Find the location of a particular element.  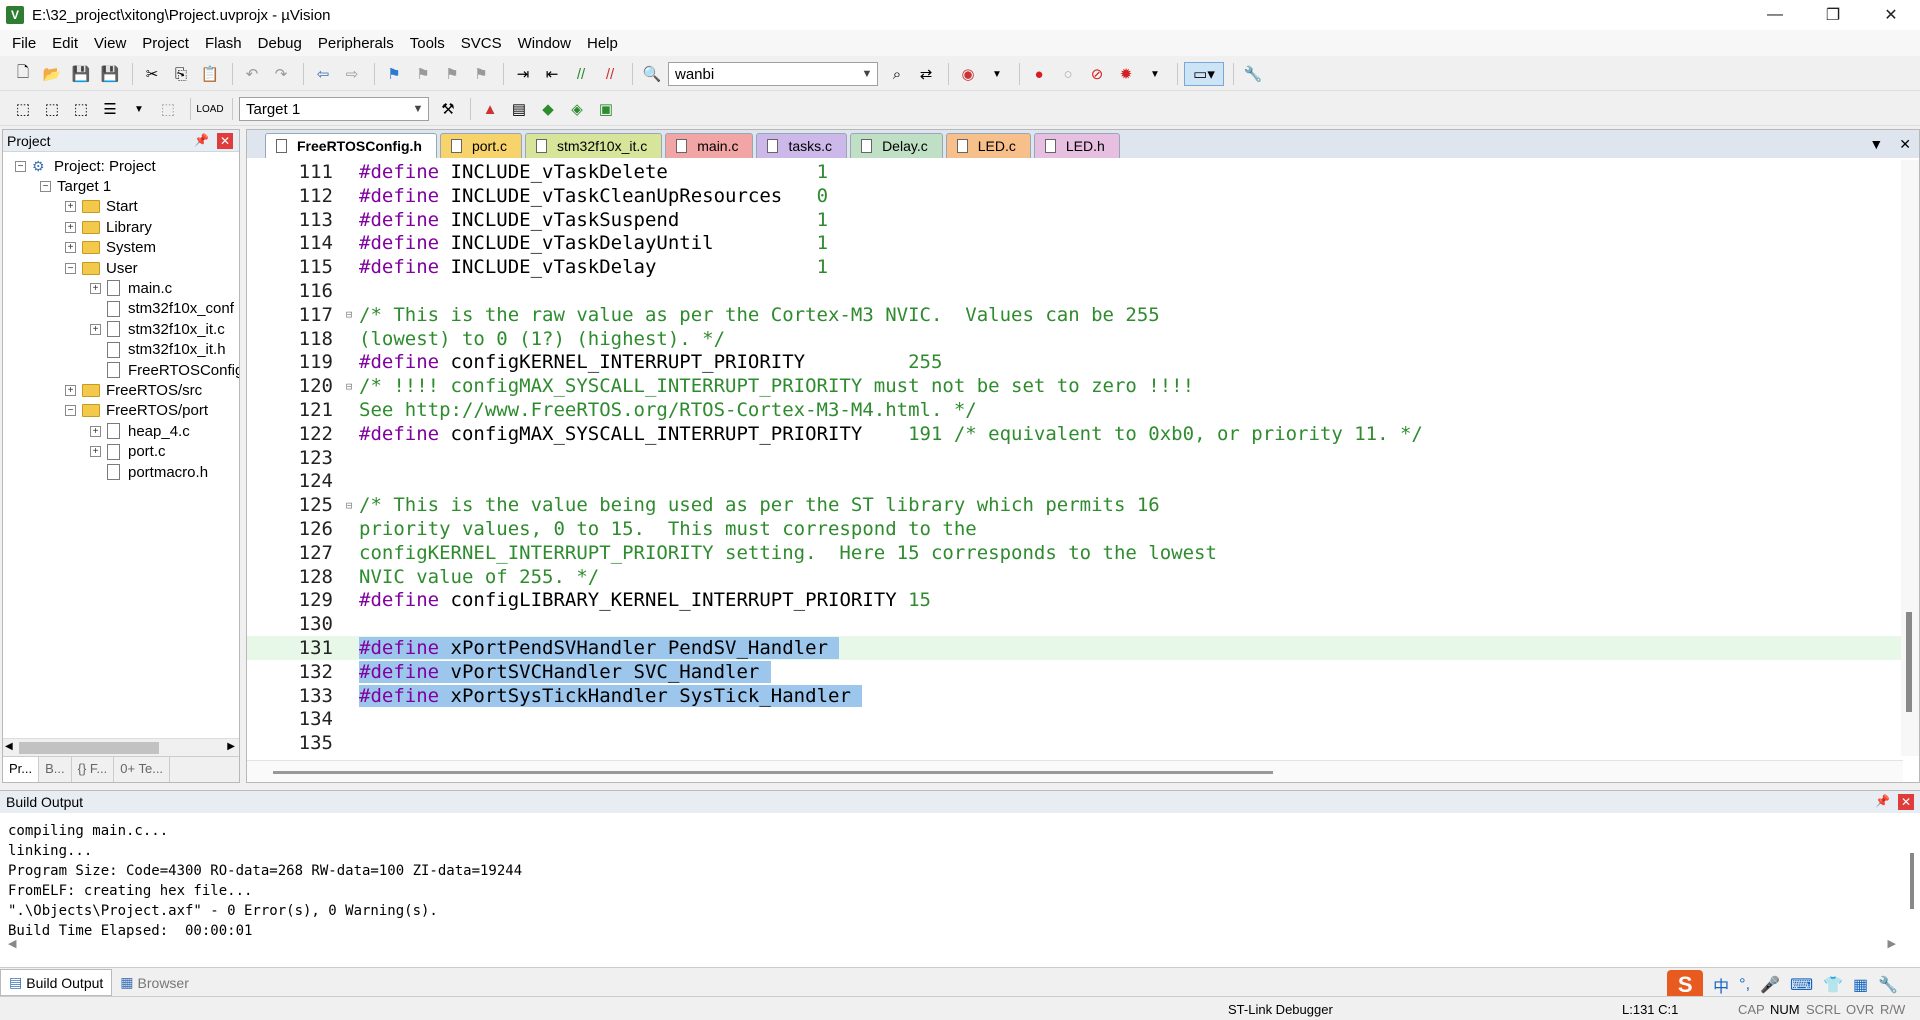

build-output-scrollbar is located at coordinates (1912, 881).